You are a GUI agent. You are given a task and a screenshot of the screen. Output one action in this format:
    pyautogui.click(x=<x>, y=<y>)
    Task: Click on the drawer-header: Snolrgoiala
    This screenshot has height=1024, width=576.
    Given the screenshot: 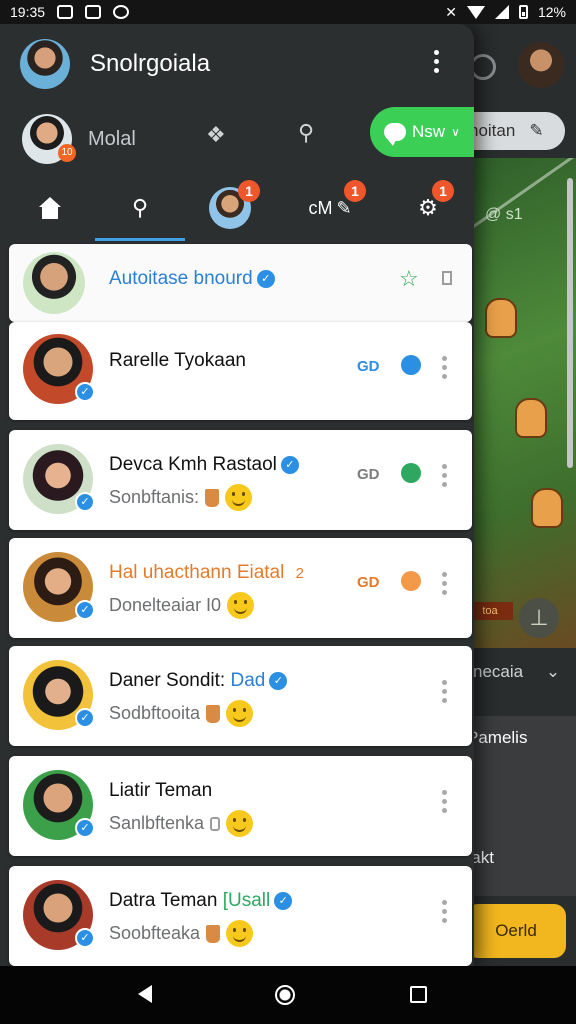 What is the action you would take?
    pyautogui.click(x=237, y=64)
    